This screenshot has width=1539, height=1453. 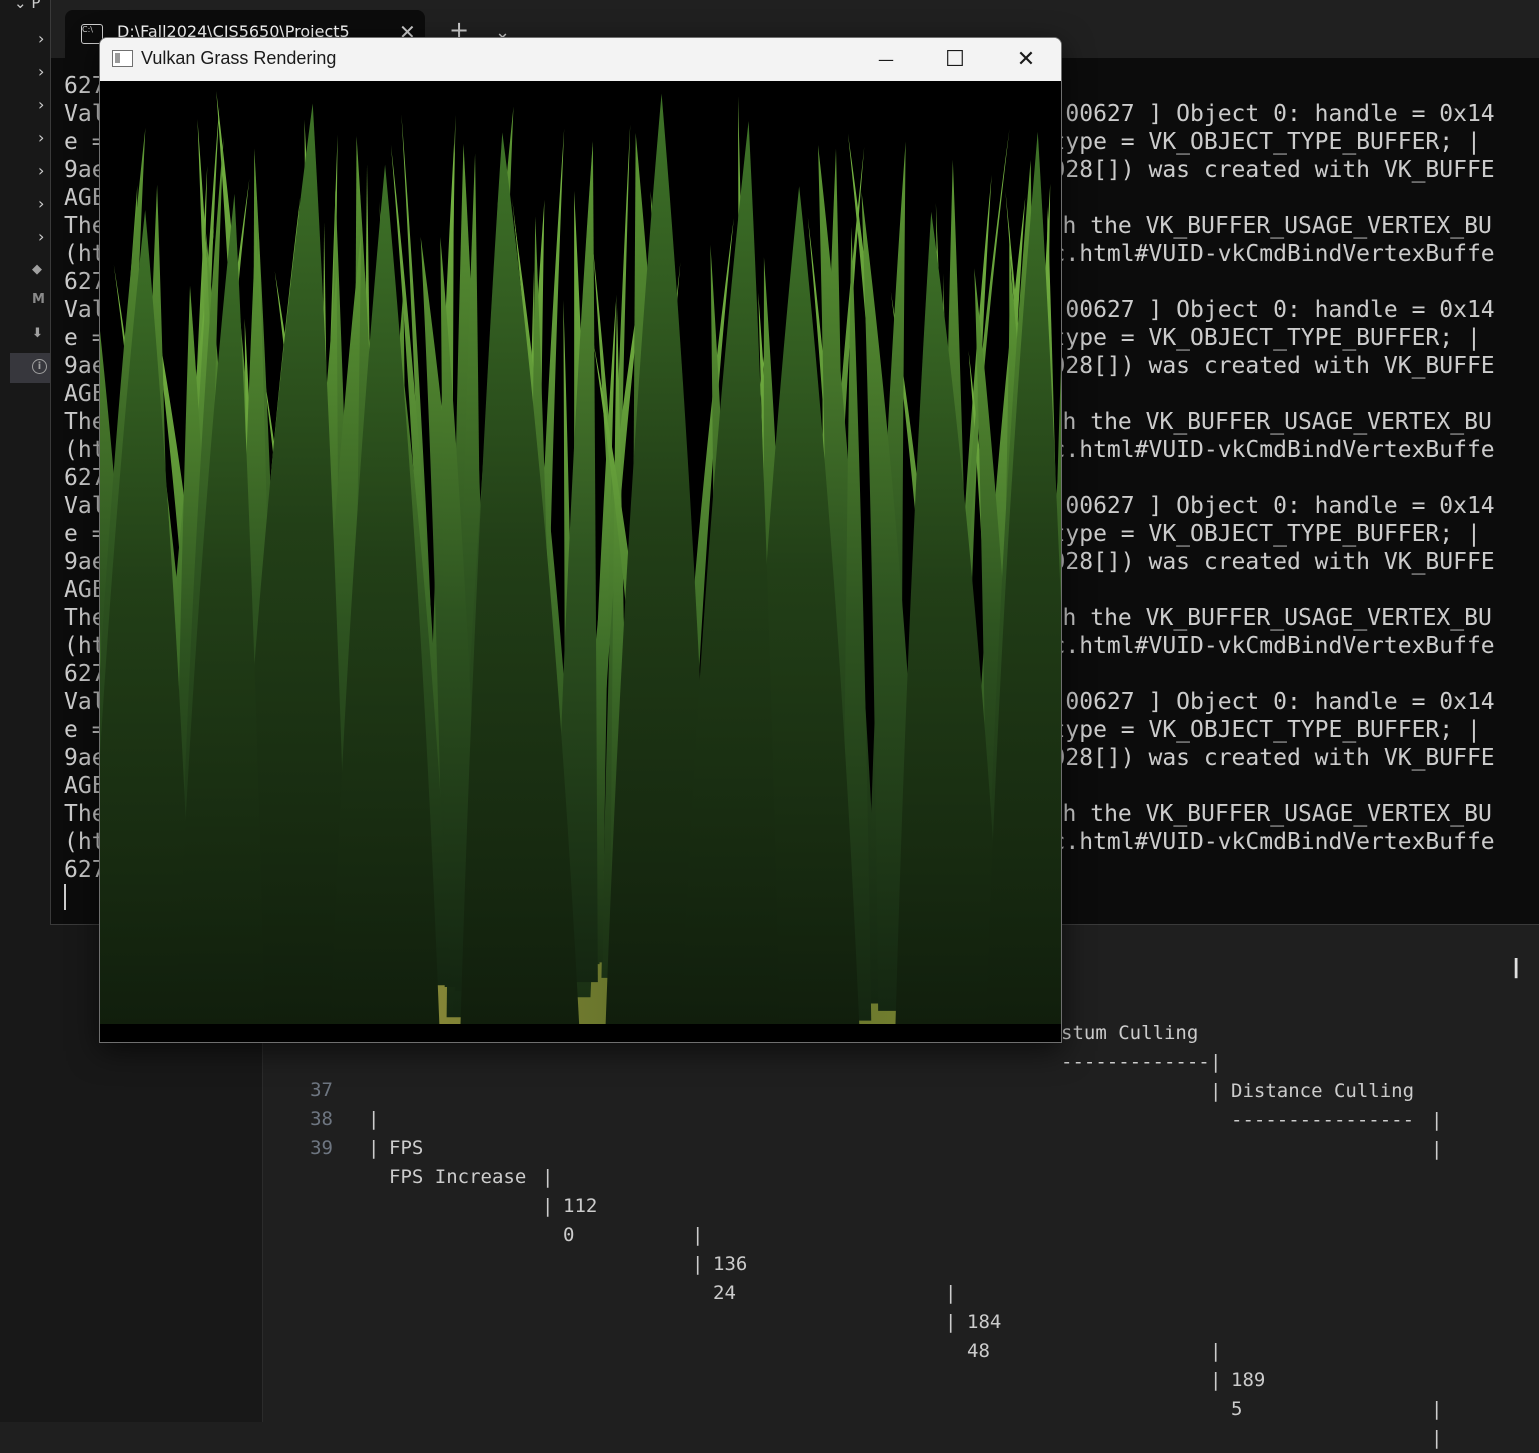 I want to click on table-cell: 48, so click(x=978, y=1351).